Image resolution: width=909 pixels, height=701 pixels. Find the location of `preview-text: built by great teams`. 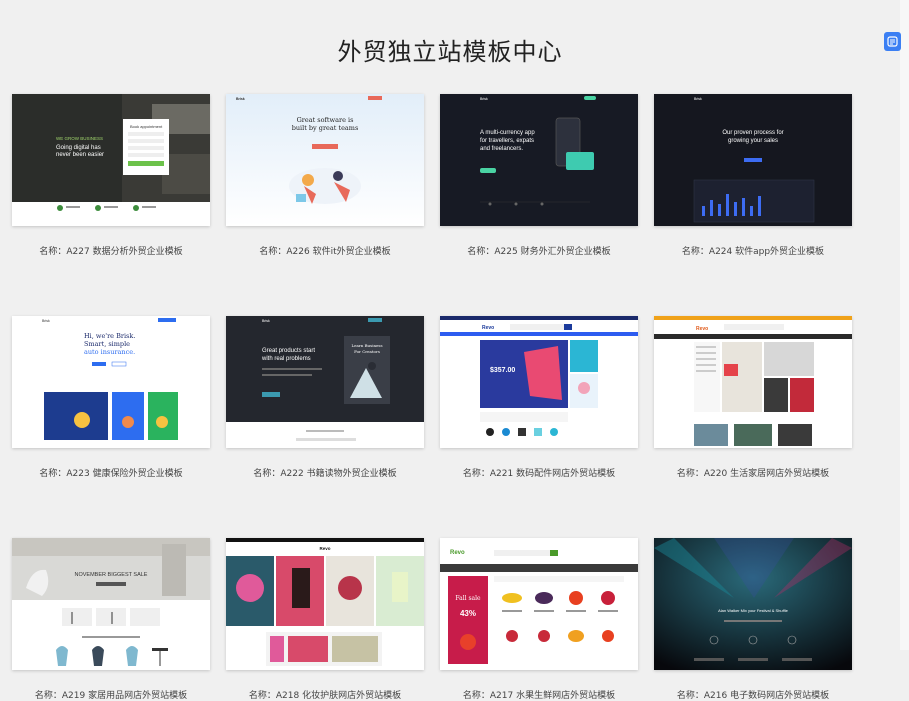

preview-text: built by great teams is located at coordinates (325, 128).